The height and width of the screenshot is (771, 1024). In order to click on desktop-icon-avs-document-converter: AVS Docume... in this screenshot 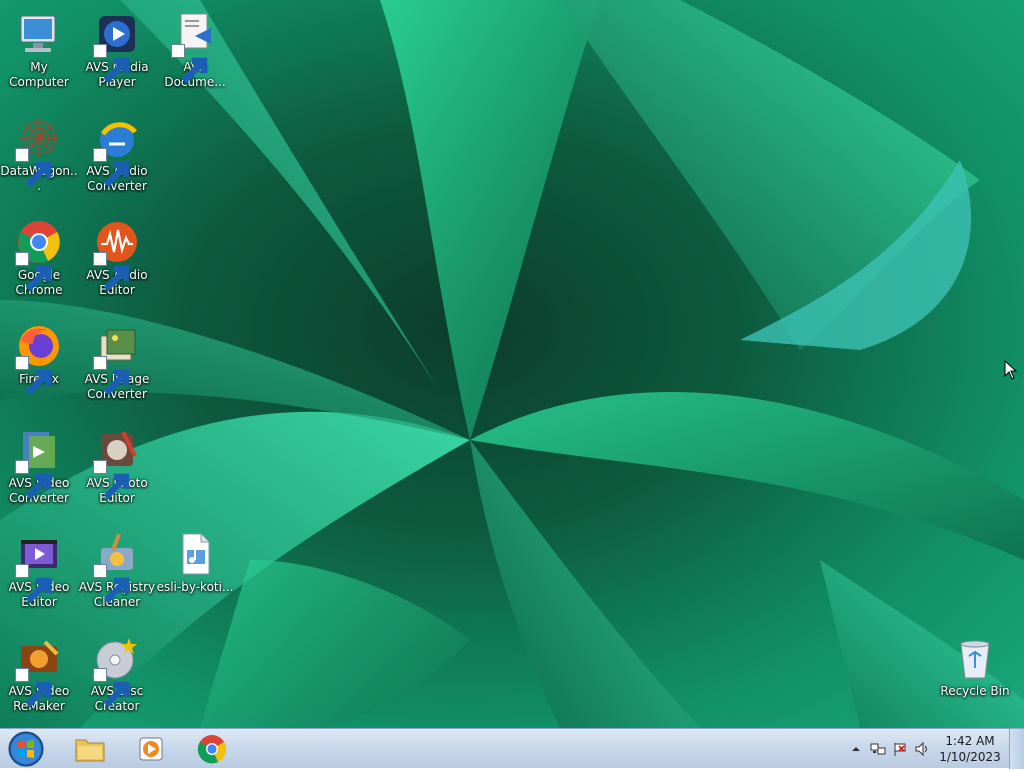, I will do `click(195, 47)`.